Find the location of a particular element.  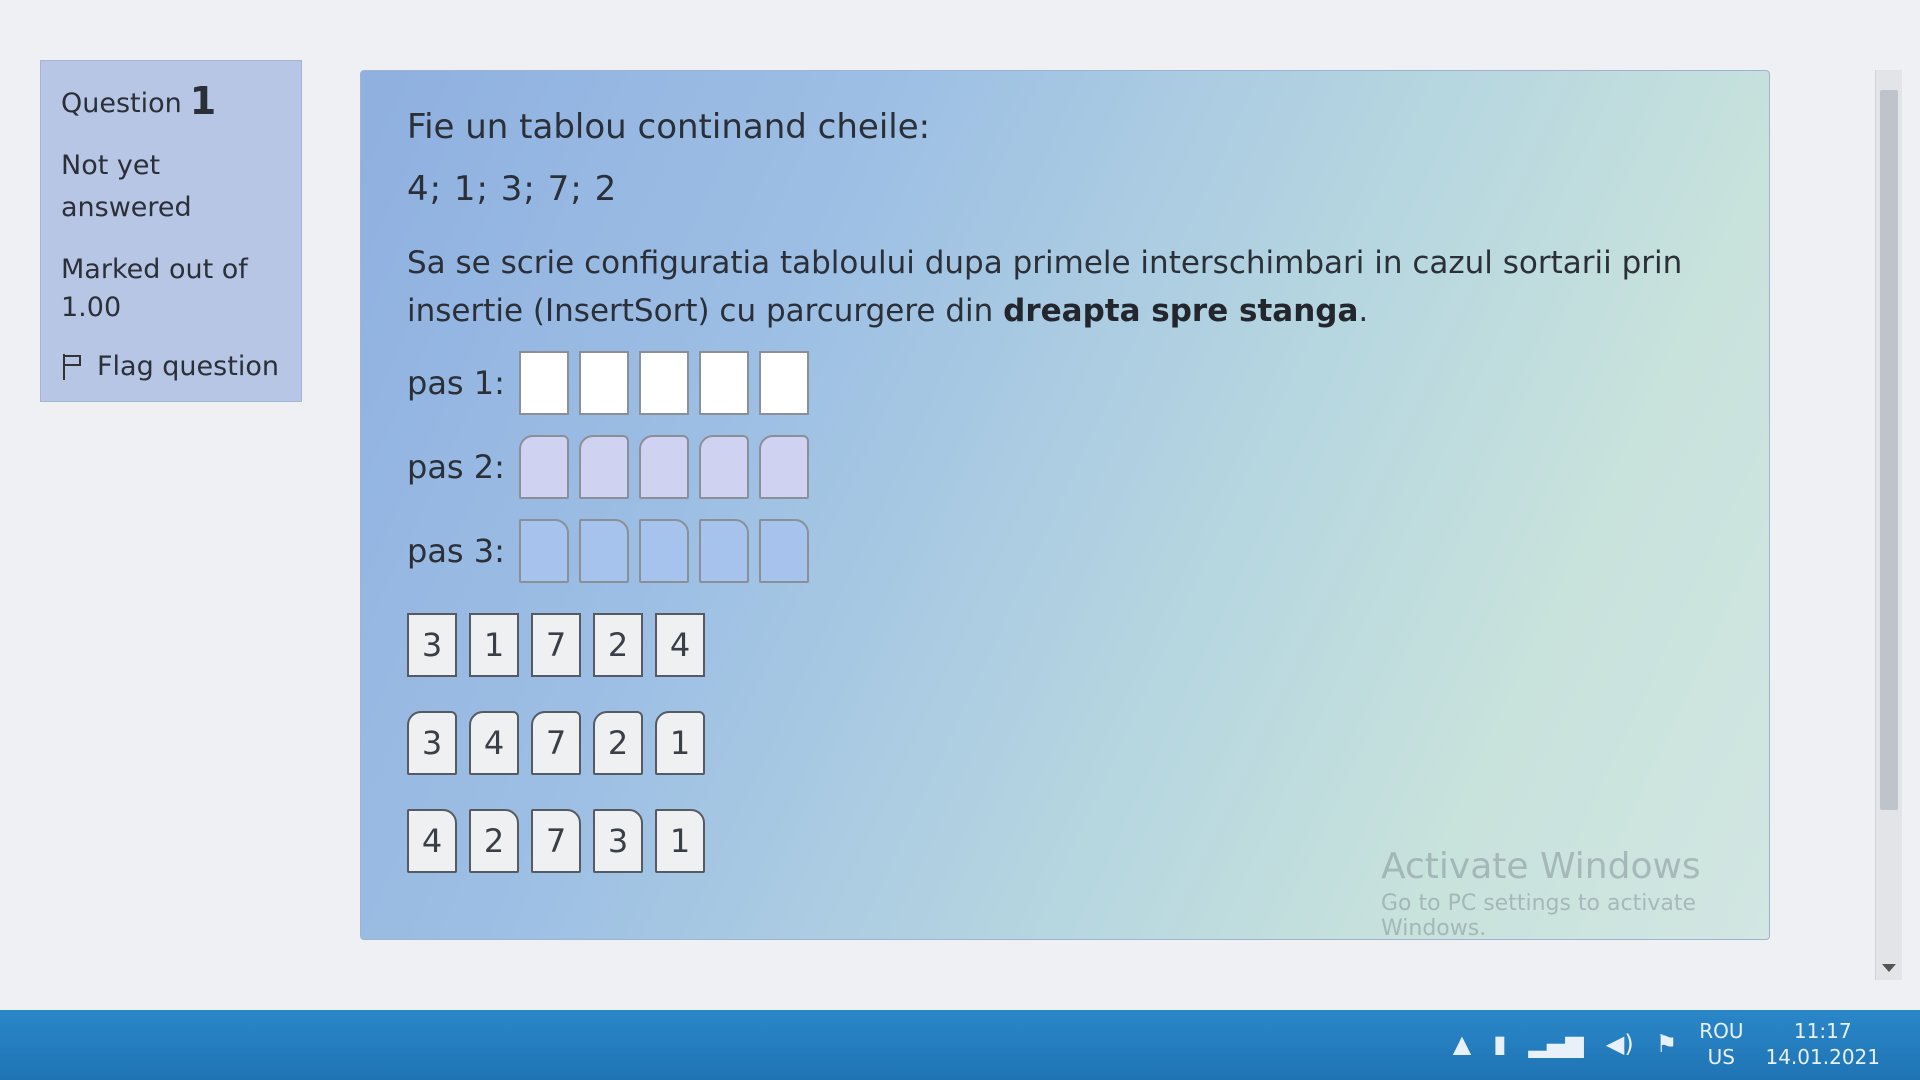

choice-group-1: 3 1 7 2 4 is located at coordinates (1065, 645).